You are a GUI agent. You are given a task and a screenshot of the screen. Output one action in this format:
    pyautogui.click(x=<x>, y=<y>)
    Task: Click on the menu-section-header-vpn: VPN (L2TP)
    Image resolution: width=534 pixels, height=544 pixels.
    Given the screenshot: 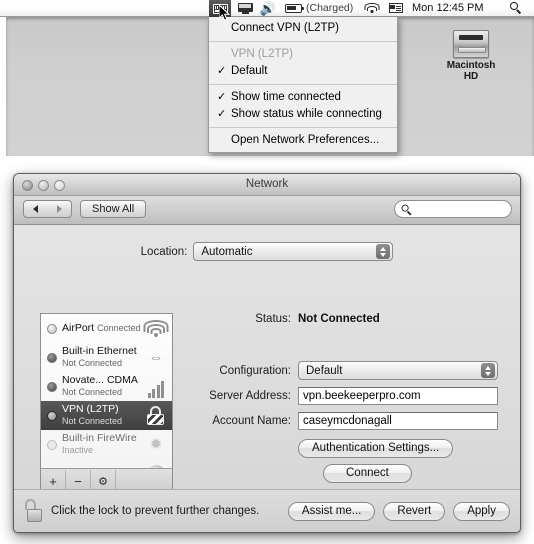 What is the action you would take?
    pyautogui.click(x=303, y=54)
    